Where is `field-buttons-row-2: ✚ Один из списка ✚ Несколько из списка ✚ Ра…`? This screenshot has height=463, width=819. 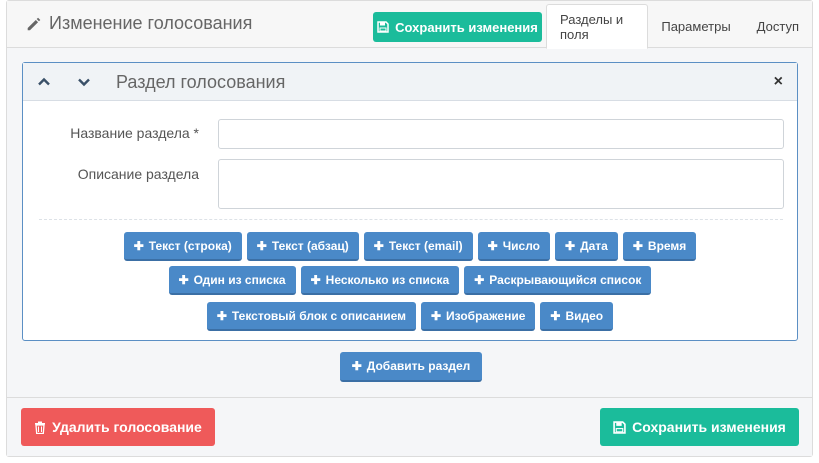 field-buttons-row-2: ✚ Один из списка ✚ Несколько из списка ✚ Ра… is located at coordinates (410, 280).